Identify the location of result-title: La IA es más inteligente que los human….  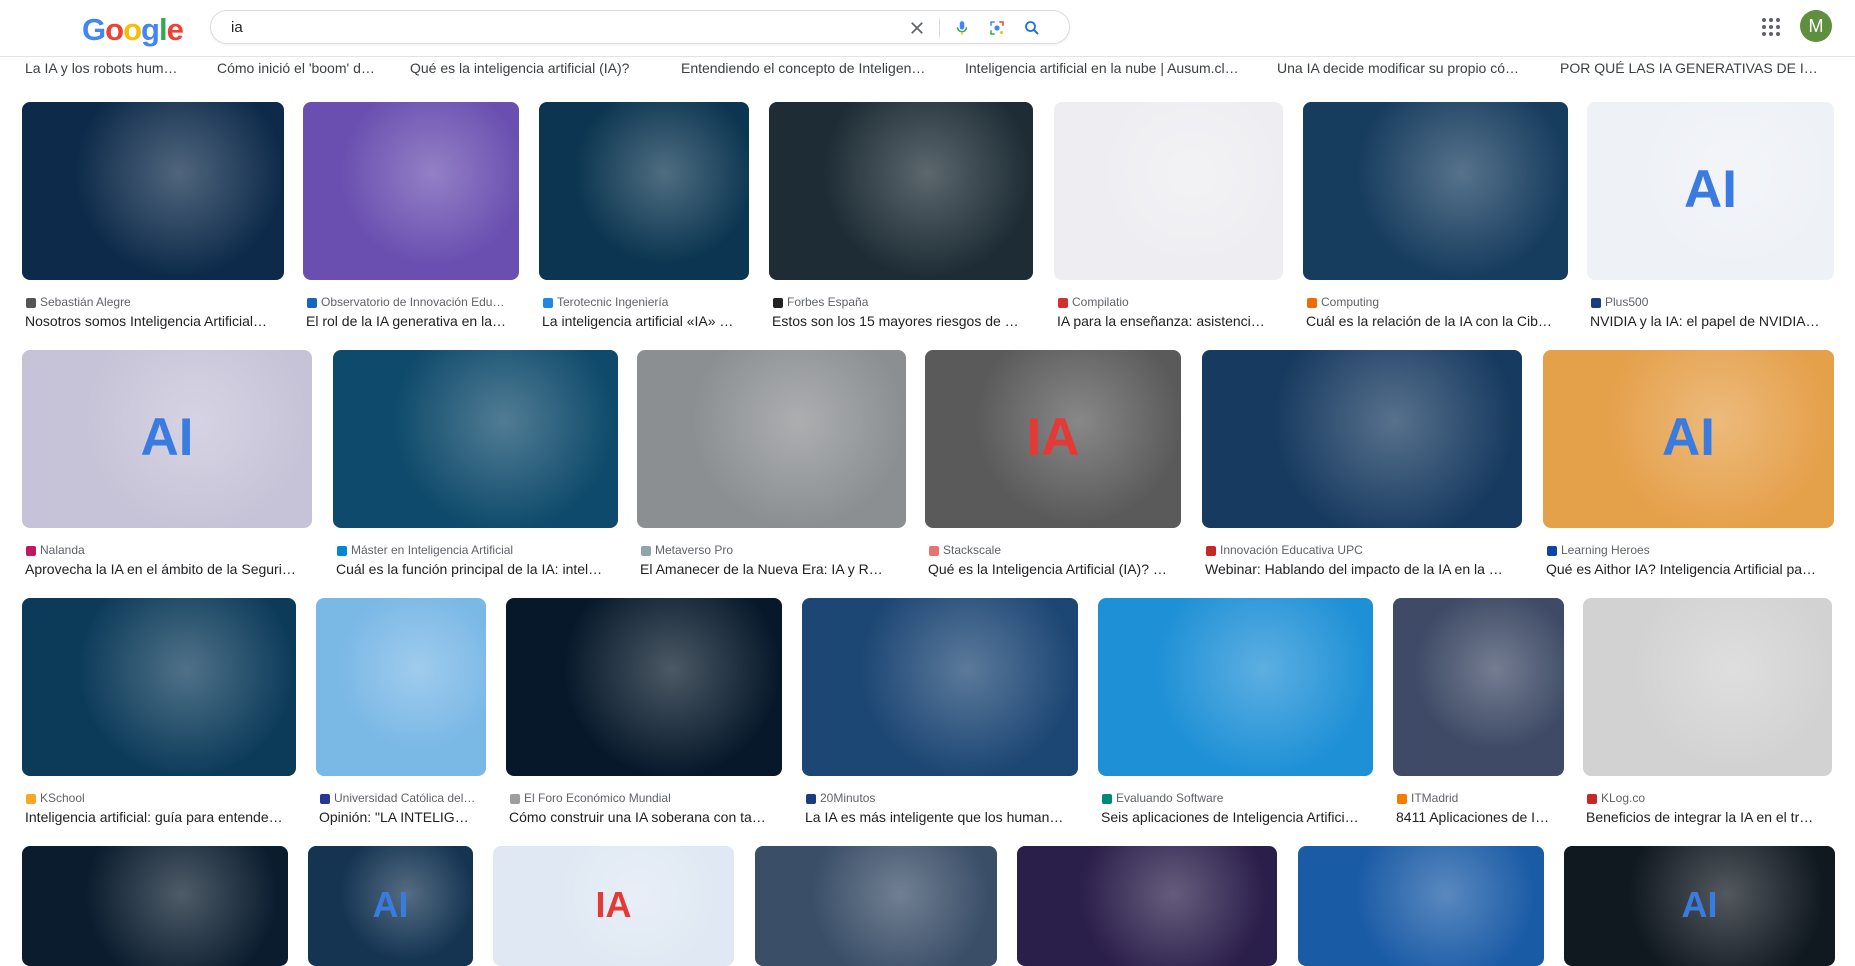
(940, 818).